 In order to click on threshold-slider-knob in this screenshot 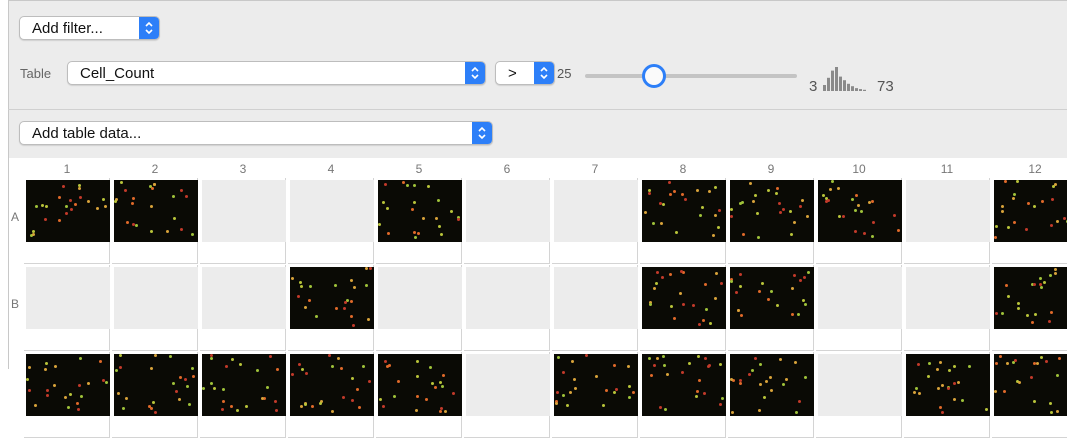, I will do `click(654, 76)`.